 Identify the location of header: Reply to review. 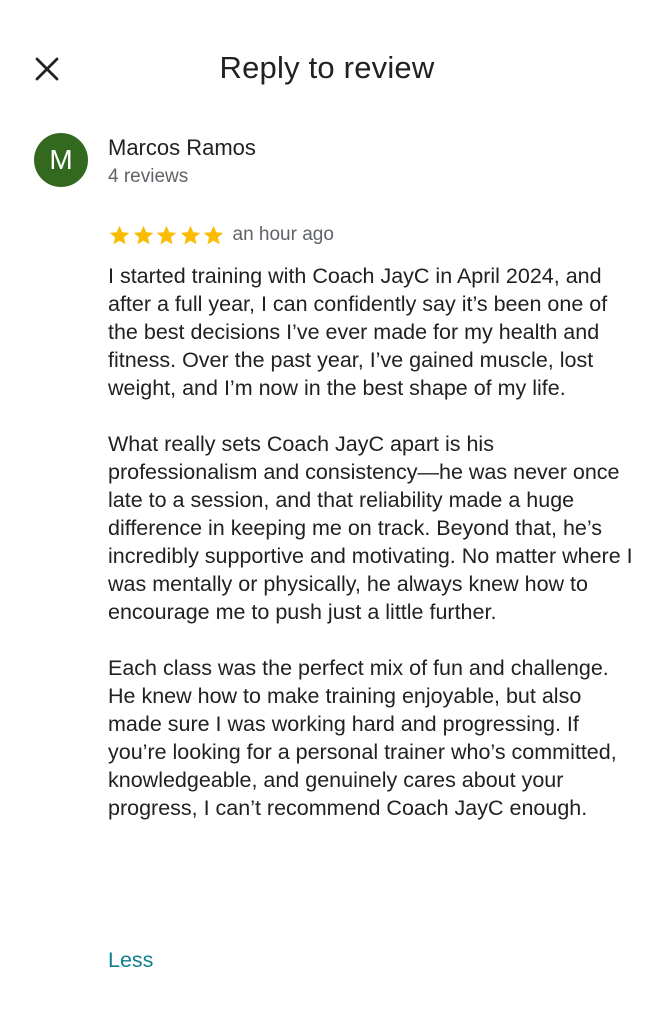
(327, 65).